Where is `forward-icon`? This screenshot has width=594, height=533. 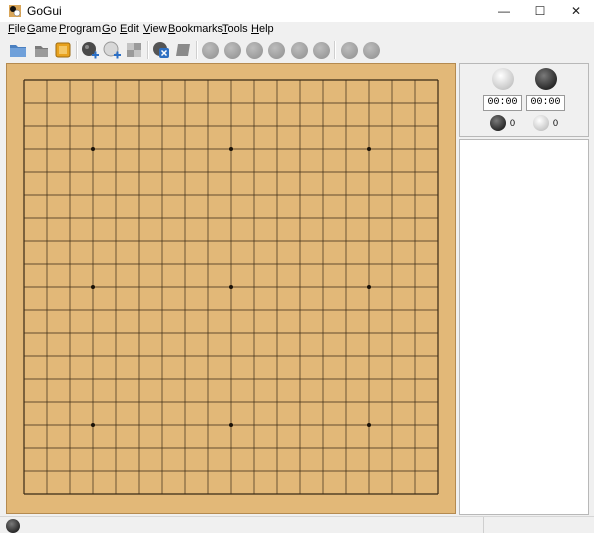 forward-icon is located at coordinates (276, 50).